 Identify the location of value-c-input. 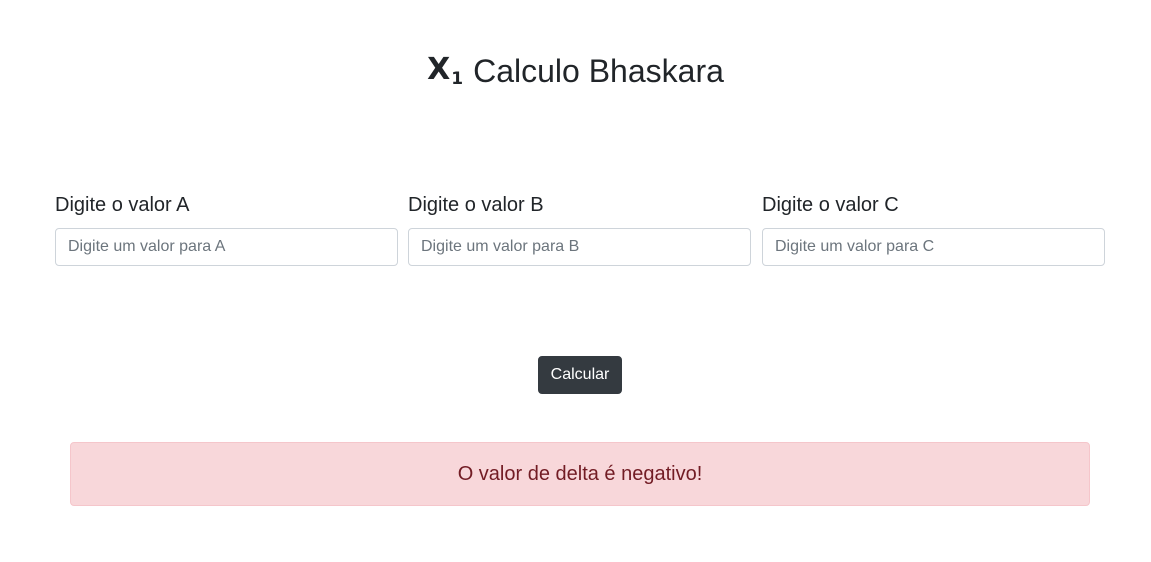
(933, 247).